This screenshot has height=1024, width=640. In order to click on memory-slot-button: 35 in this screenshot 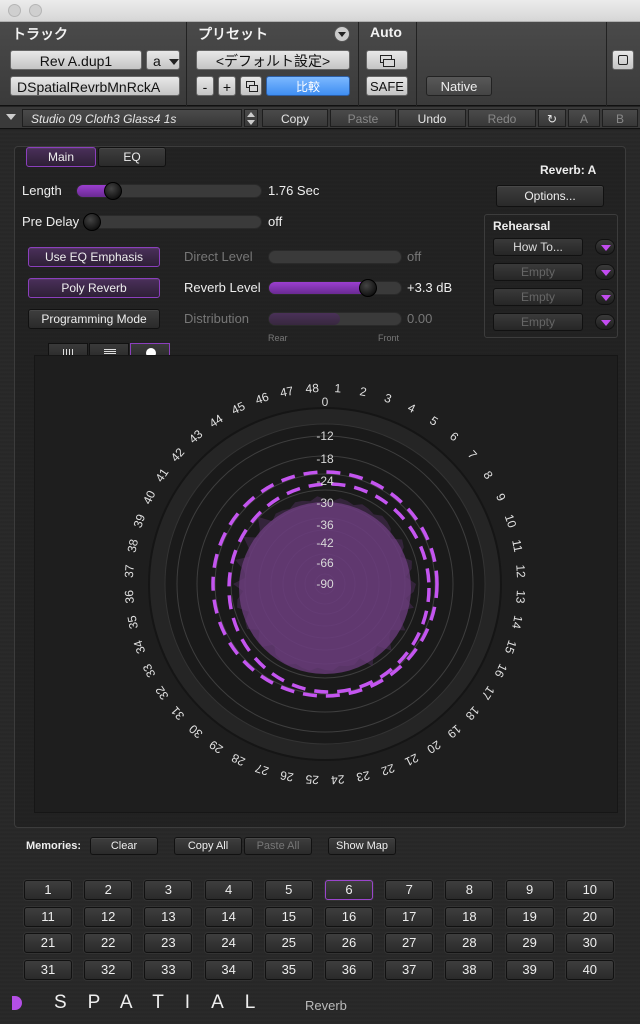, I will do `click(288, 969)`.